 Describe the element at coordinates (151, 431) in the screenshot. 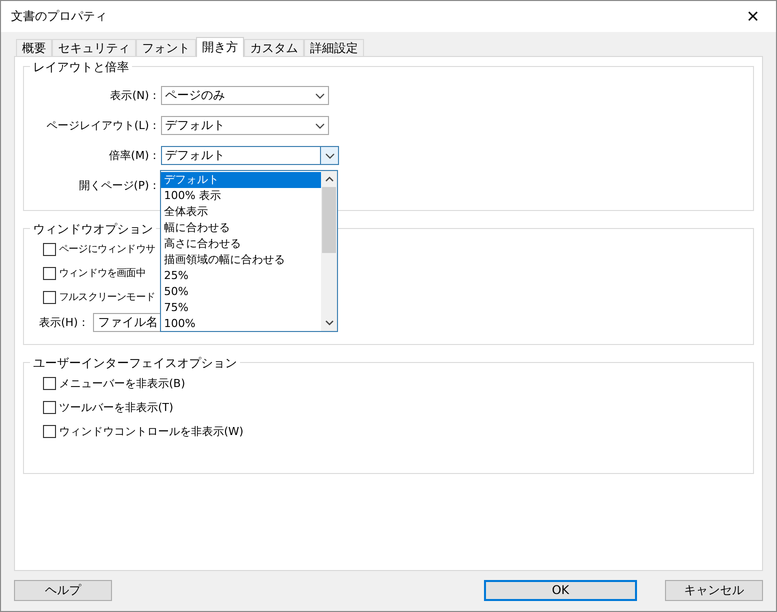

I see `checkbox-label: ウィンドウコントロールを非表示(W)` at that location.